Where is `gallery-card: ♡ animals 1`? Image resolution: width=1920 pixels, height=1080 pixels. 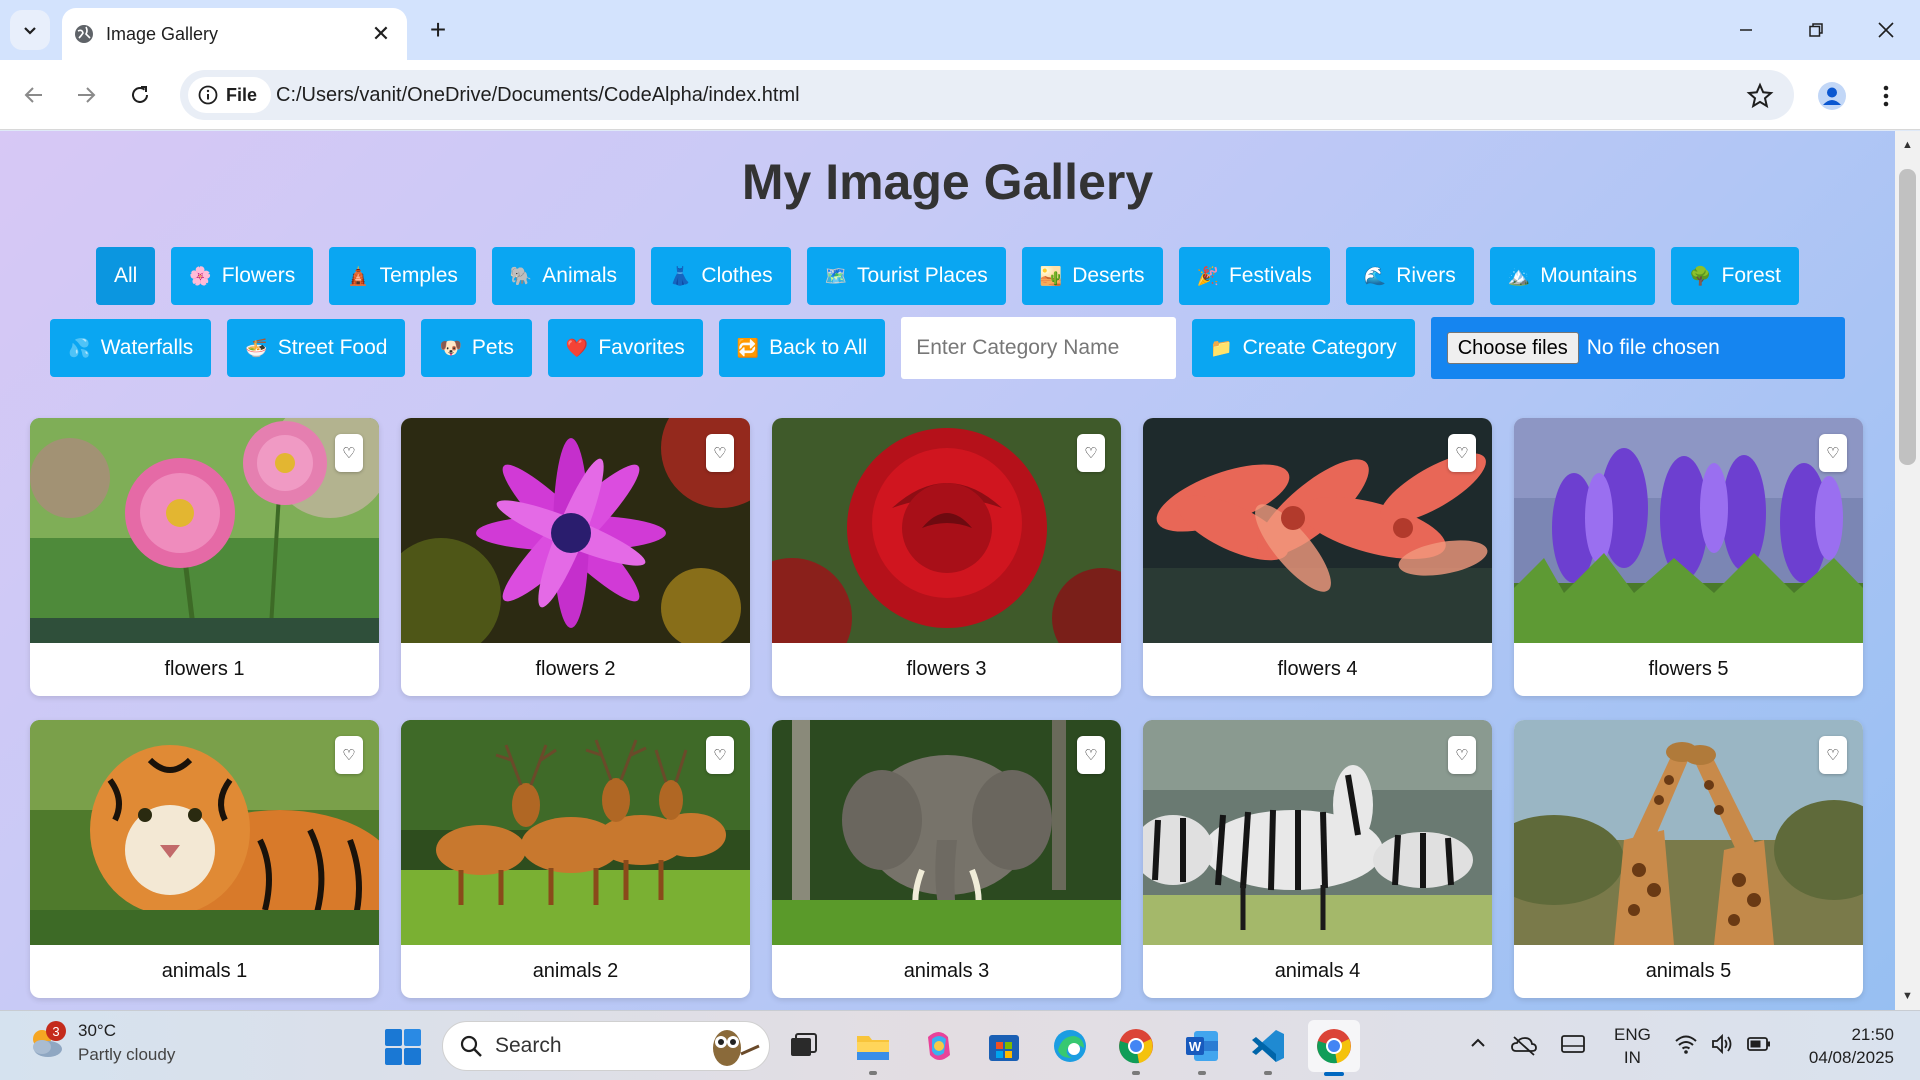 gallery-card: ♡ animals 1 is located at coordinates (204, 859).